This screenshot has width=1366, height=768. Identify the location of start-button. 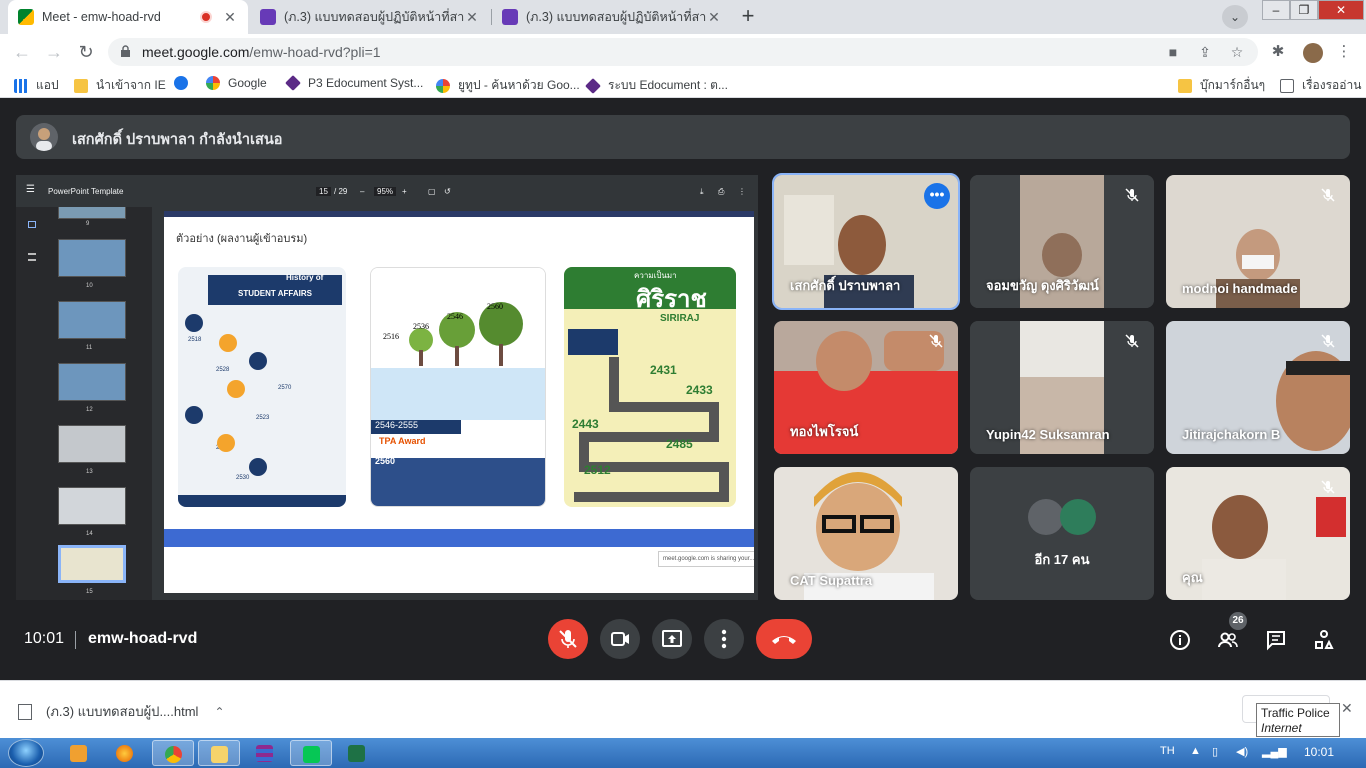
(26, 753).